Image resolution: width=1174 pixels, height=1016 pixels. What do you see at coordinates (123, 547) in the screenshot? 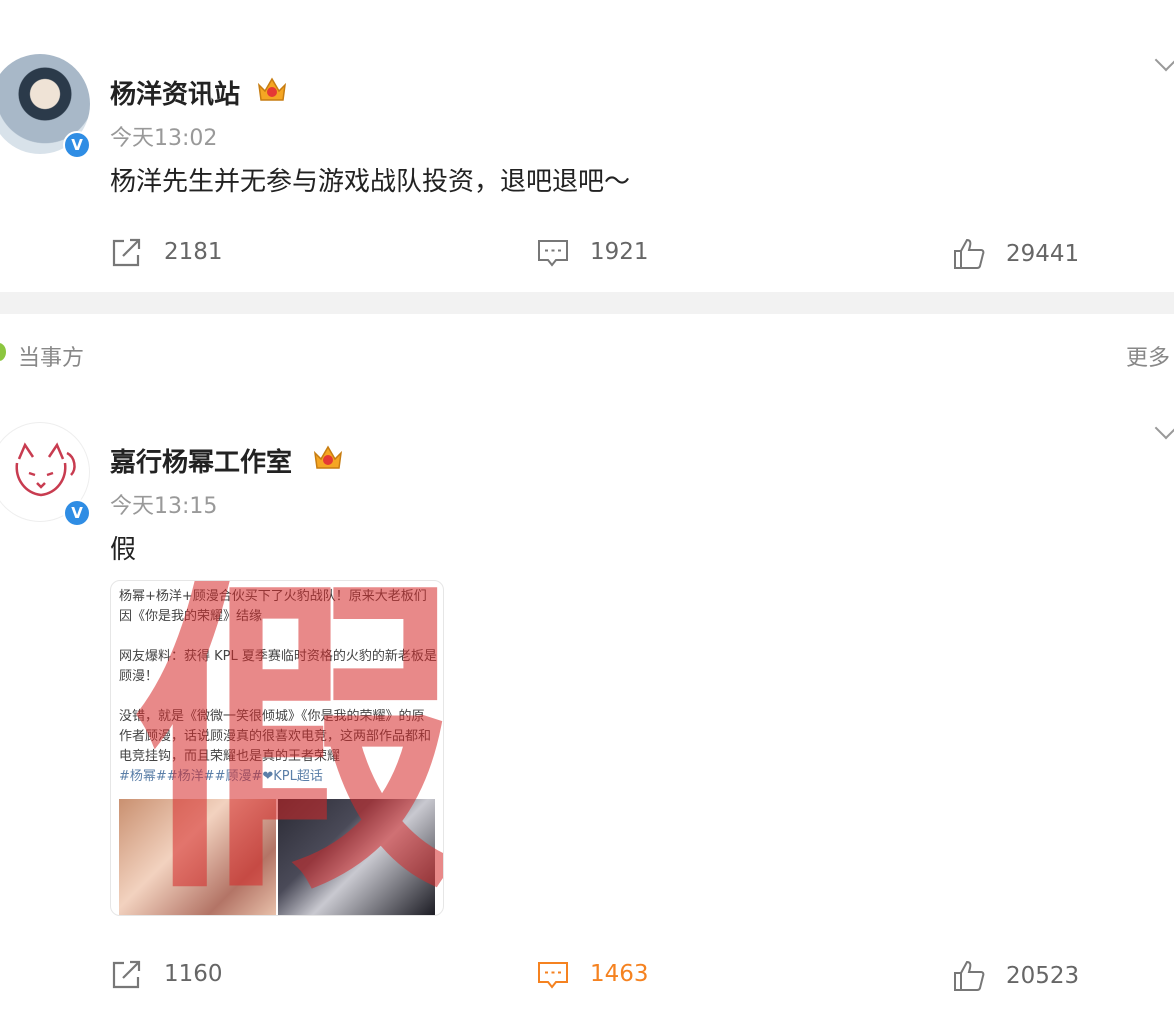
I see `post-text: 假` at bounding box center [123, 547].